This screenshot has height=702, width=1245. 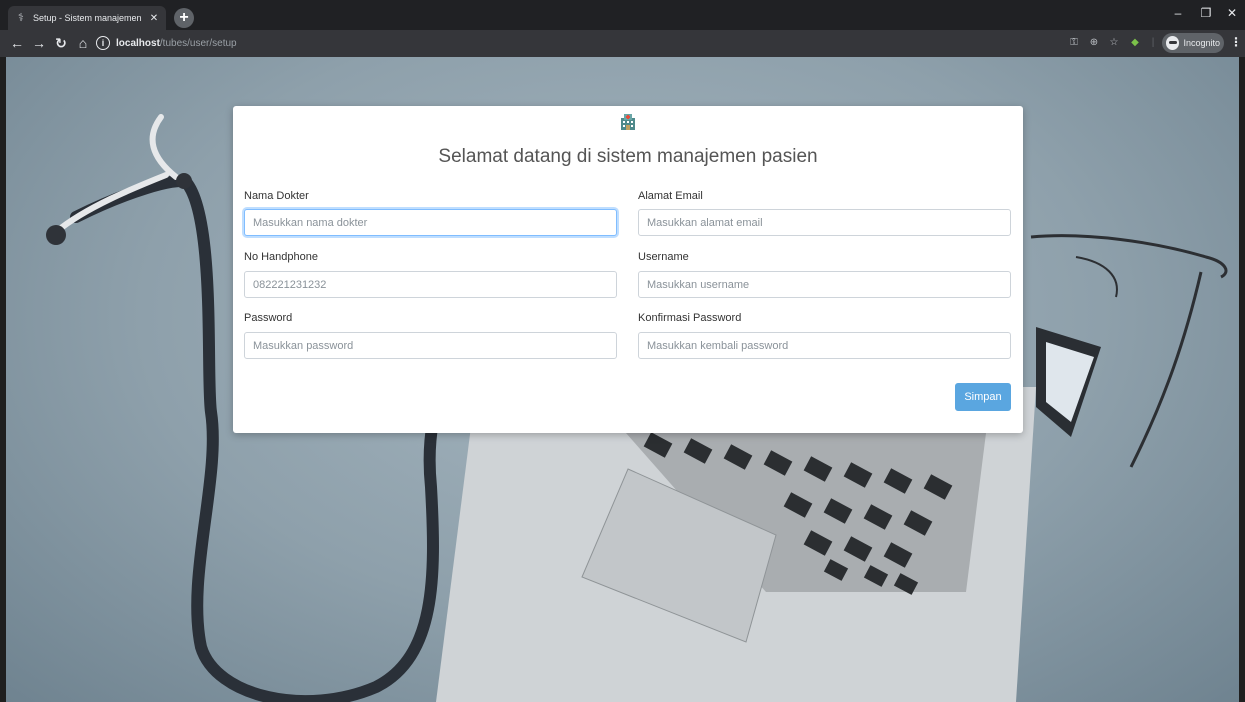 I want to click on email-label: Alamat Email, so click(x=670, y=196).